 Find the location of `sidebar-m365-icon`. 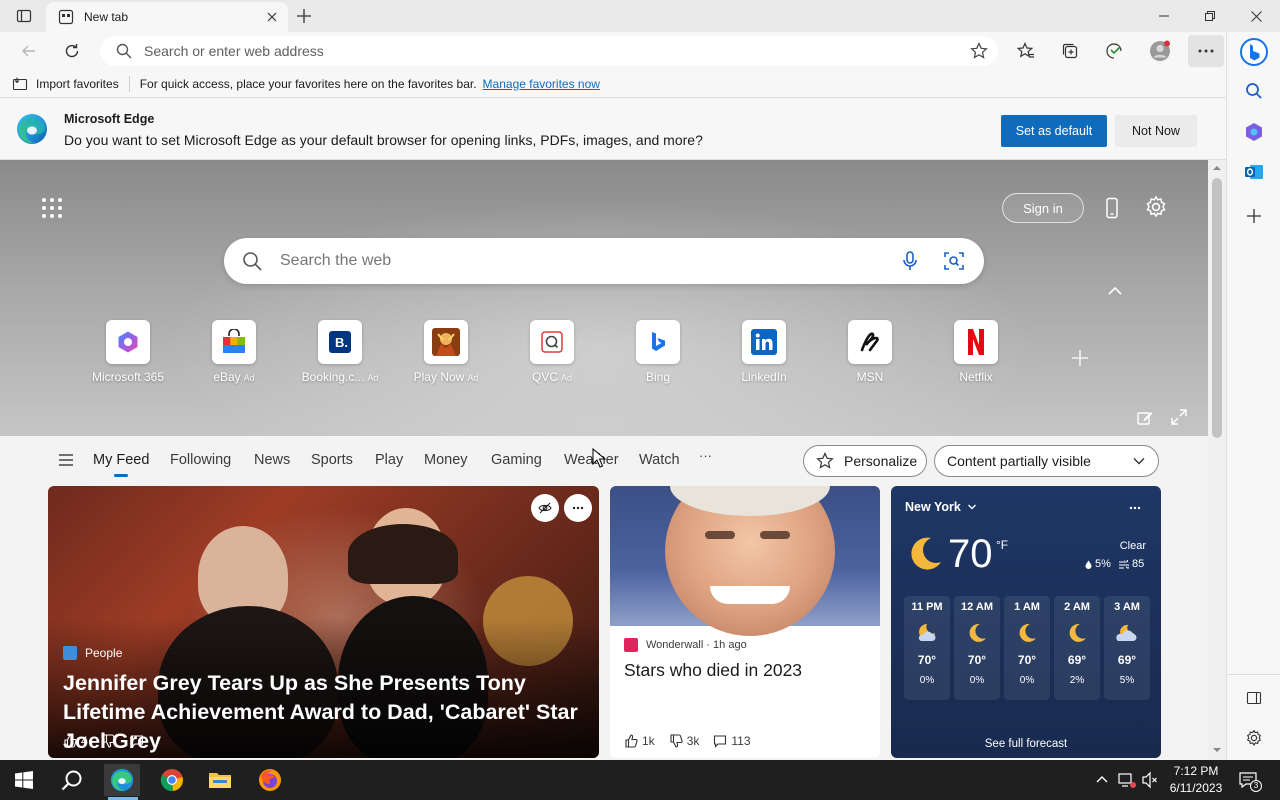

sidebar-m365-icon is located at coordinates (1254, 132).